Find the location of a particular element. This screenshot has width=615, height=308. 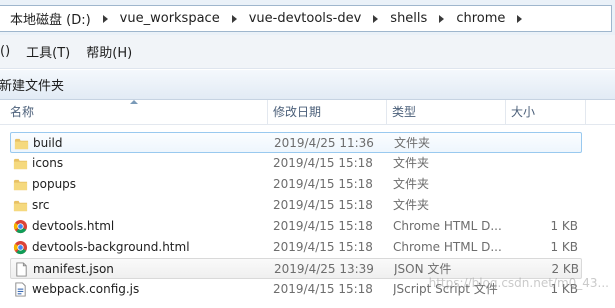

breadcrumb-chrome: chrome is located at coordinates (480, 18).